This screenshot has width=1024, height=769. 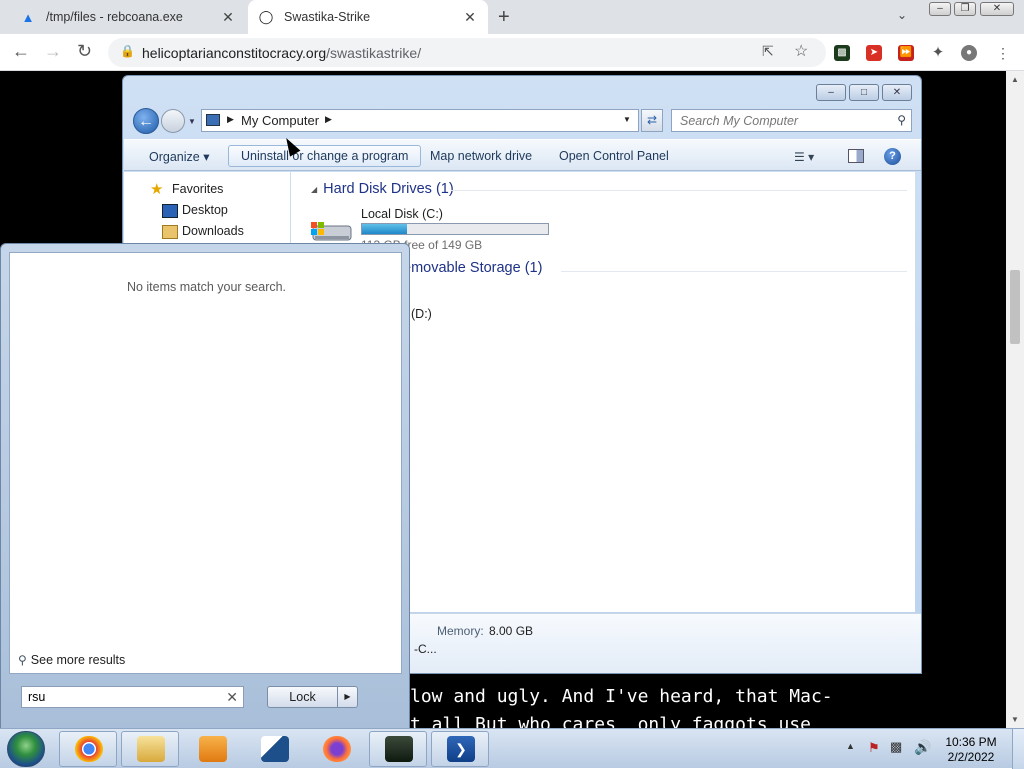 What do you see at coordinates (511, 631) in the screenshot?
I see `memory-value: 8.00 GB` at bounding box center [511, 631].